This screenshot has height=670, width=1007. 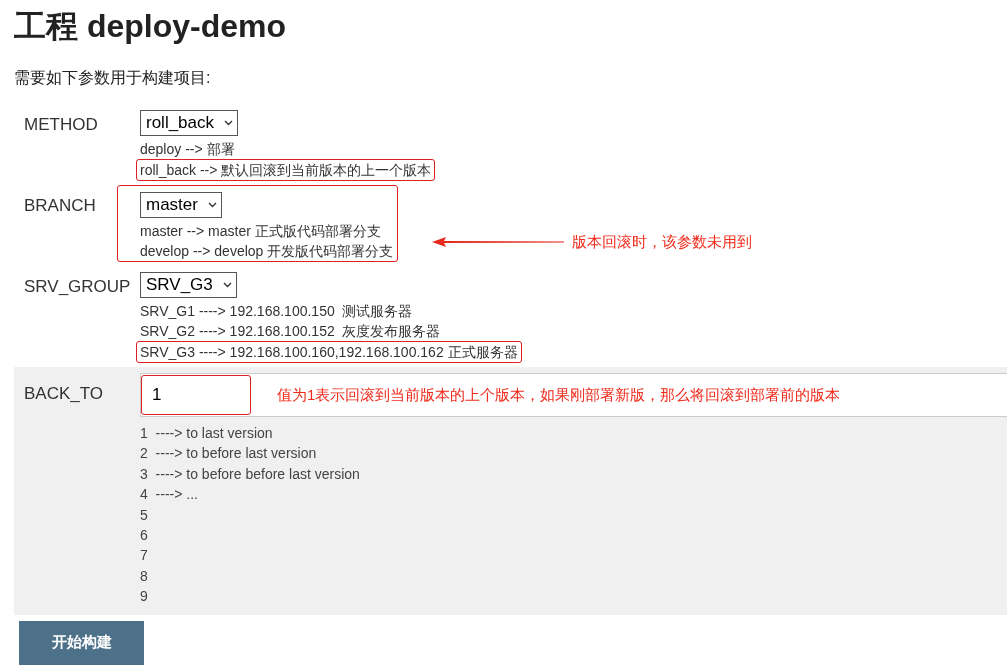 What do you see at coordinates (207, 433) in the screenshot?
I see `option-description: 1 ----> to last version` at bounding box center [207, 433].